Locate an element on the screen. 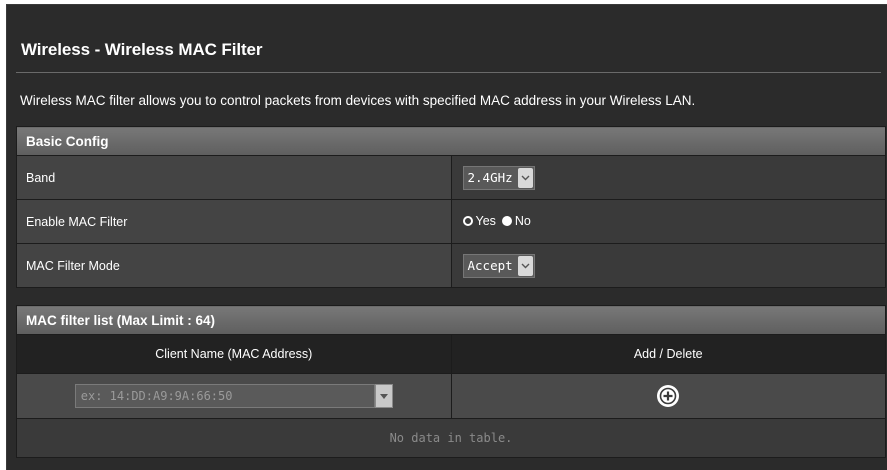 This screenshot has height=470, width=887. mac-filter-mode-row: MAC Filter Mode Accept is located at coordinates (451, 265).